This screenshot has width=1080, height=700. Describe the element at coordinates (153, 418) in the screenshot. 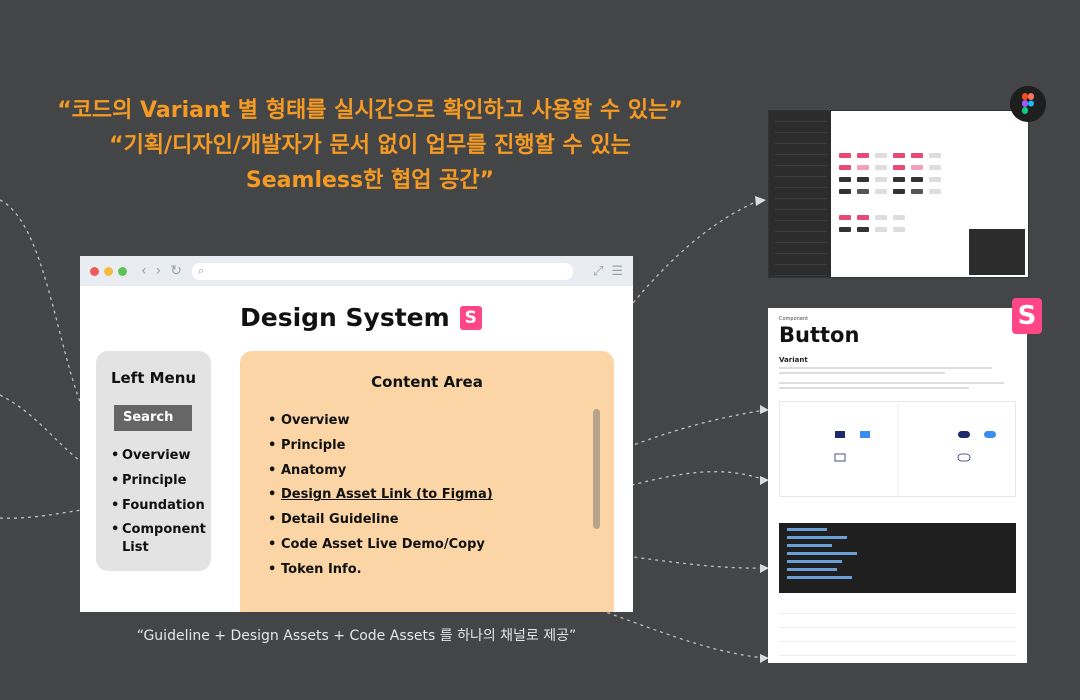

I see `search-button: Search` at that location.